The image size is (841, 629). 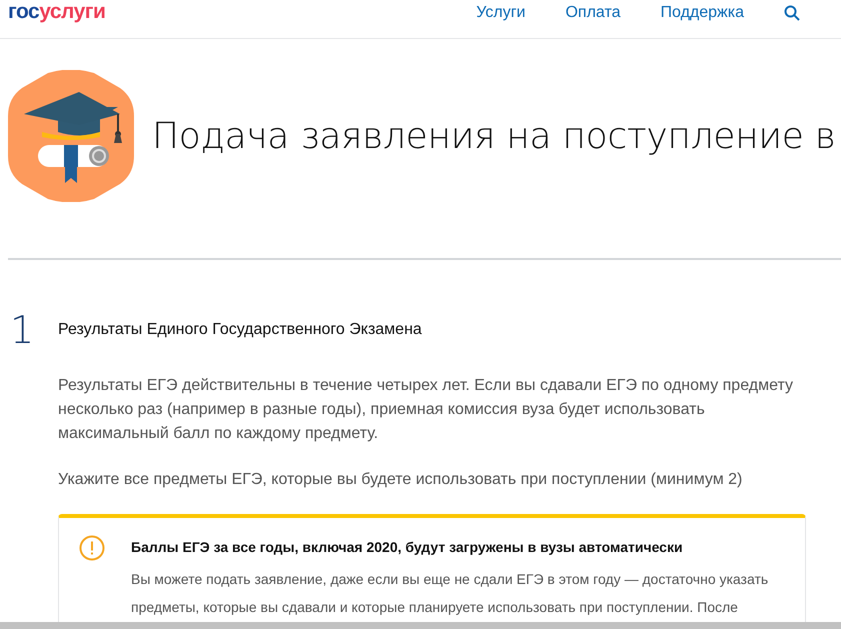 I want to click on nav-link: Оплата, so click(x=593, y=13).